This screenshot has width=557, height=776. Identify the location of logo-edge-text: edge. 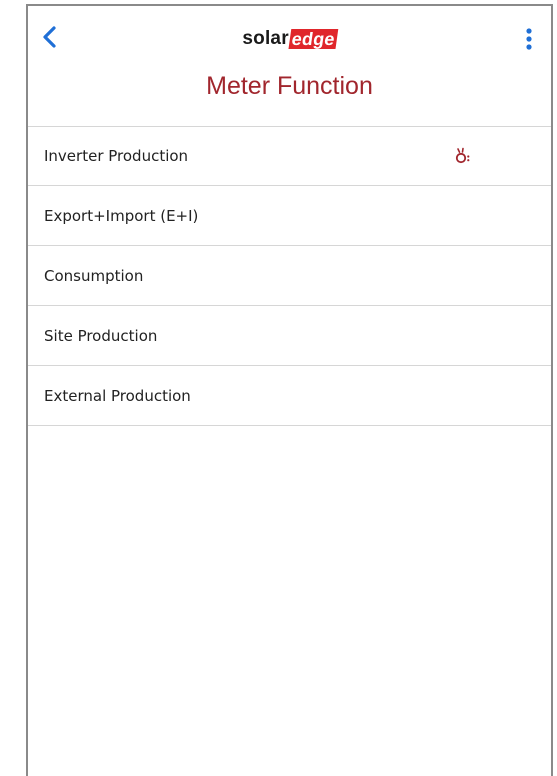
(313, 39).